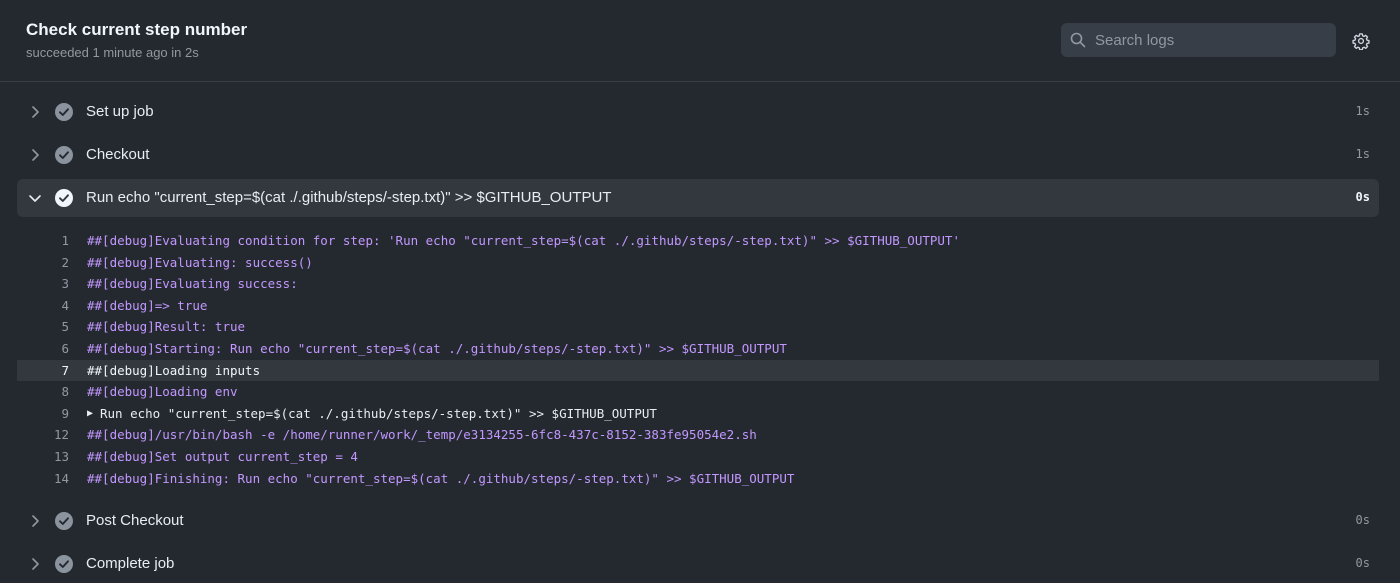  I want to click on log-text: ##[debug]Result: true, so click(166, 327).